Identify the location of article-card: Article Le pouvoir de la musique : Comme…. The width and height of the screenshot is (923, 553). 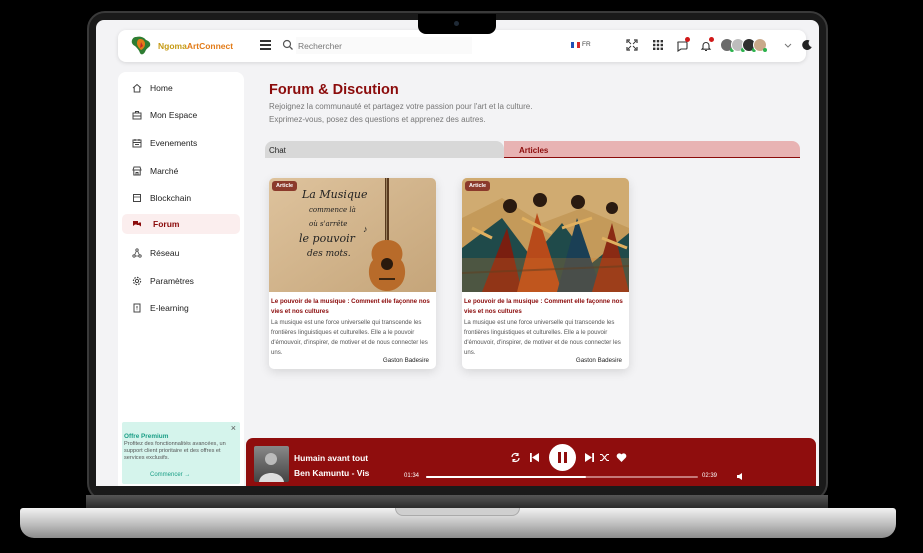
(545, 273).